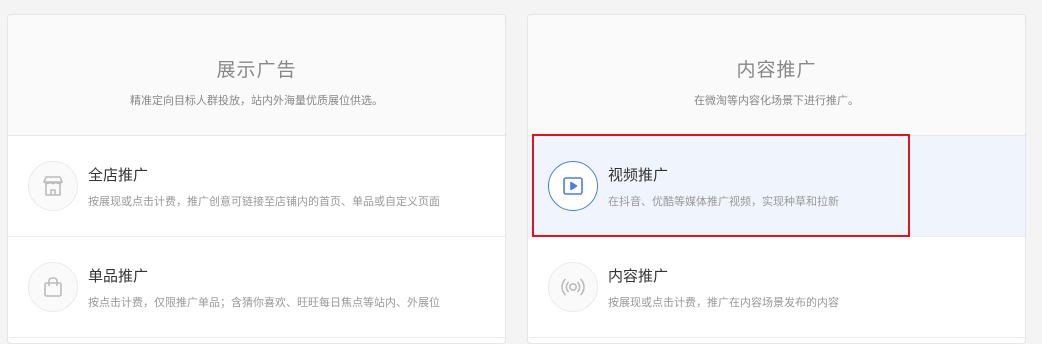 The width and height of the screenshot is (1042, 344). Describe the element at coordinates (723, 302) in the screenshot. I see `content-promo-item-desc: 按展现或点击计费，推广在内容场景发布的内容` at that location.